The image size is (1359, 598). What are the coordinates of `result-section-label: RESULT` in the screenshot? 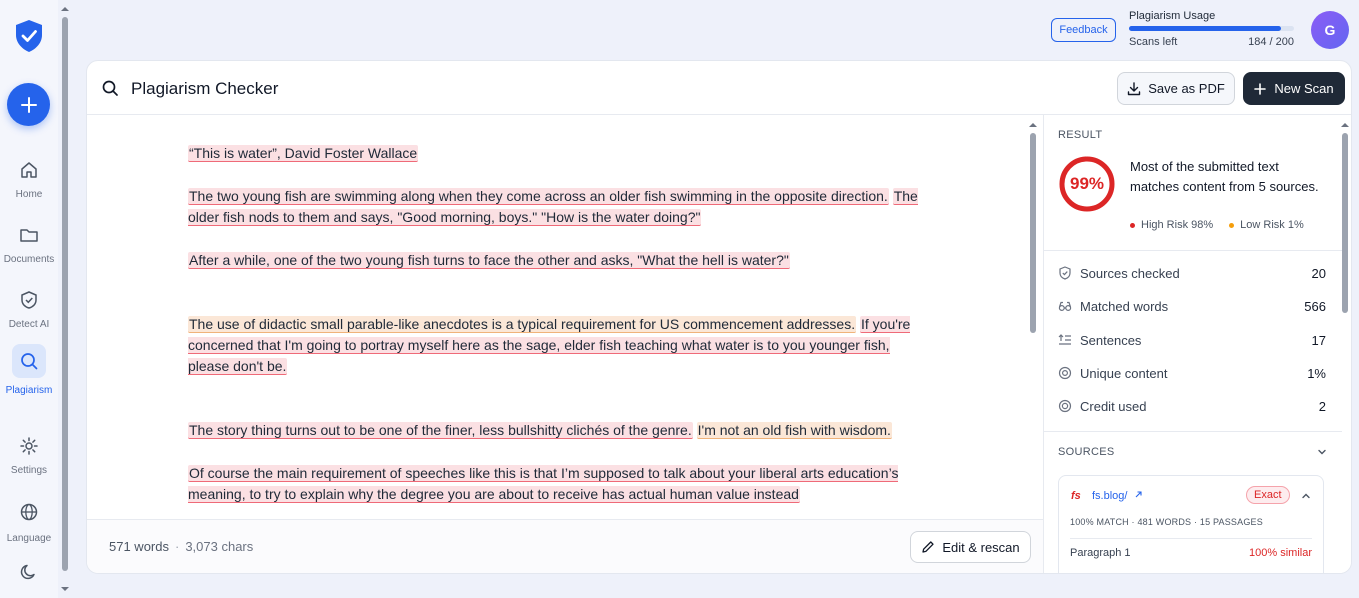 It's located at (1080, 135).